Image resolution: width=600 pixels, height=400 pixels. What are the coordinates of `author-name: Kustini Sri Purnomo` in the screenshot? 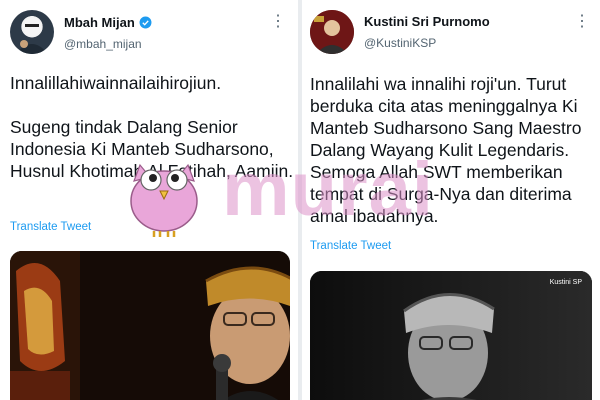 It's located at (427, 21).